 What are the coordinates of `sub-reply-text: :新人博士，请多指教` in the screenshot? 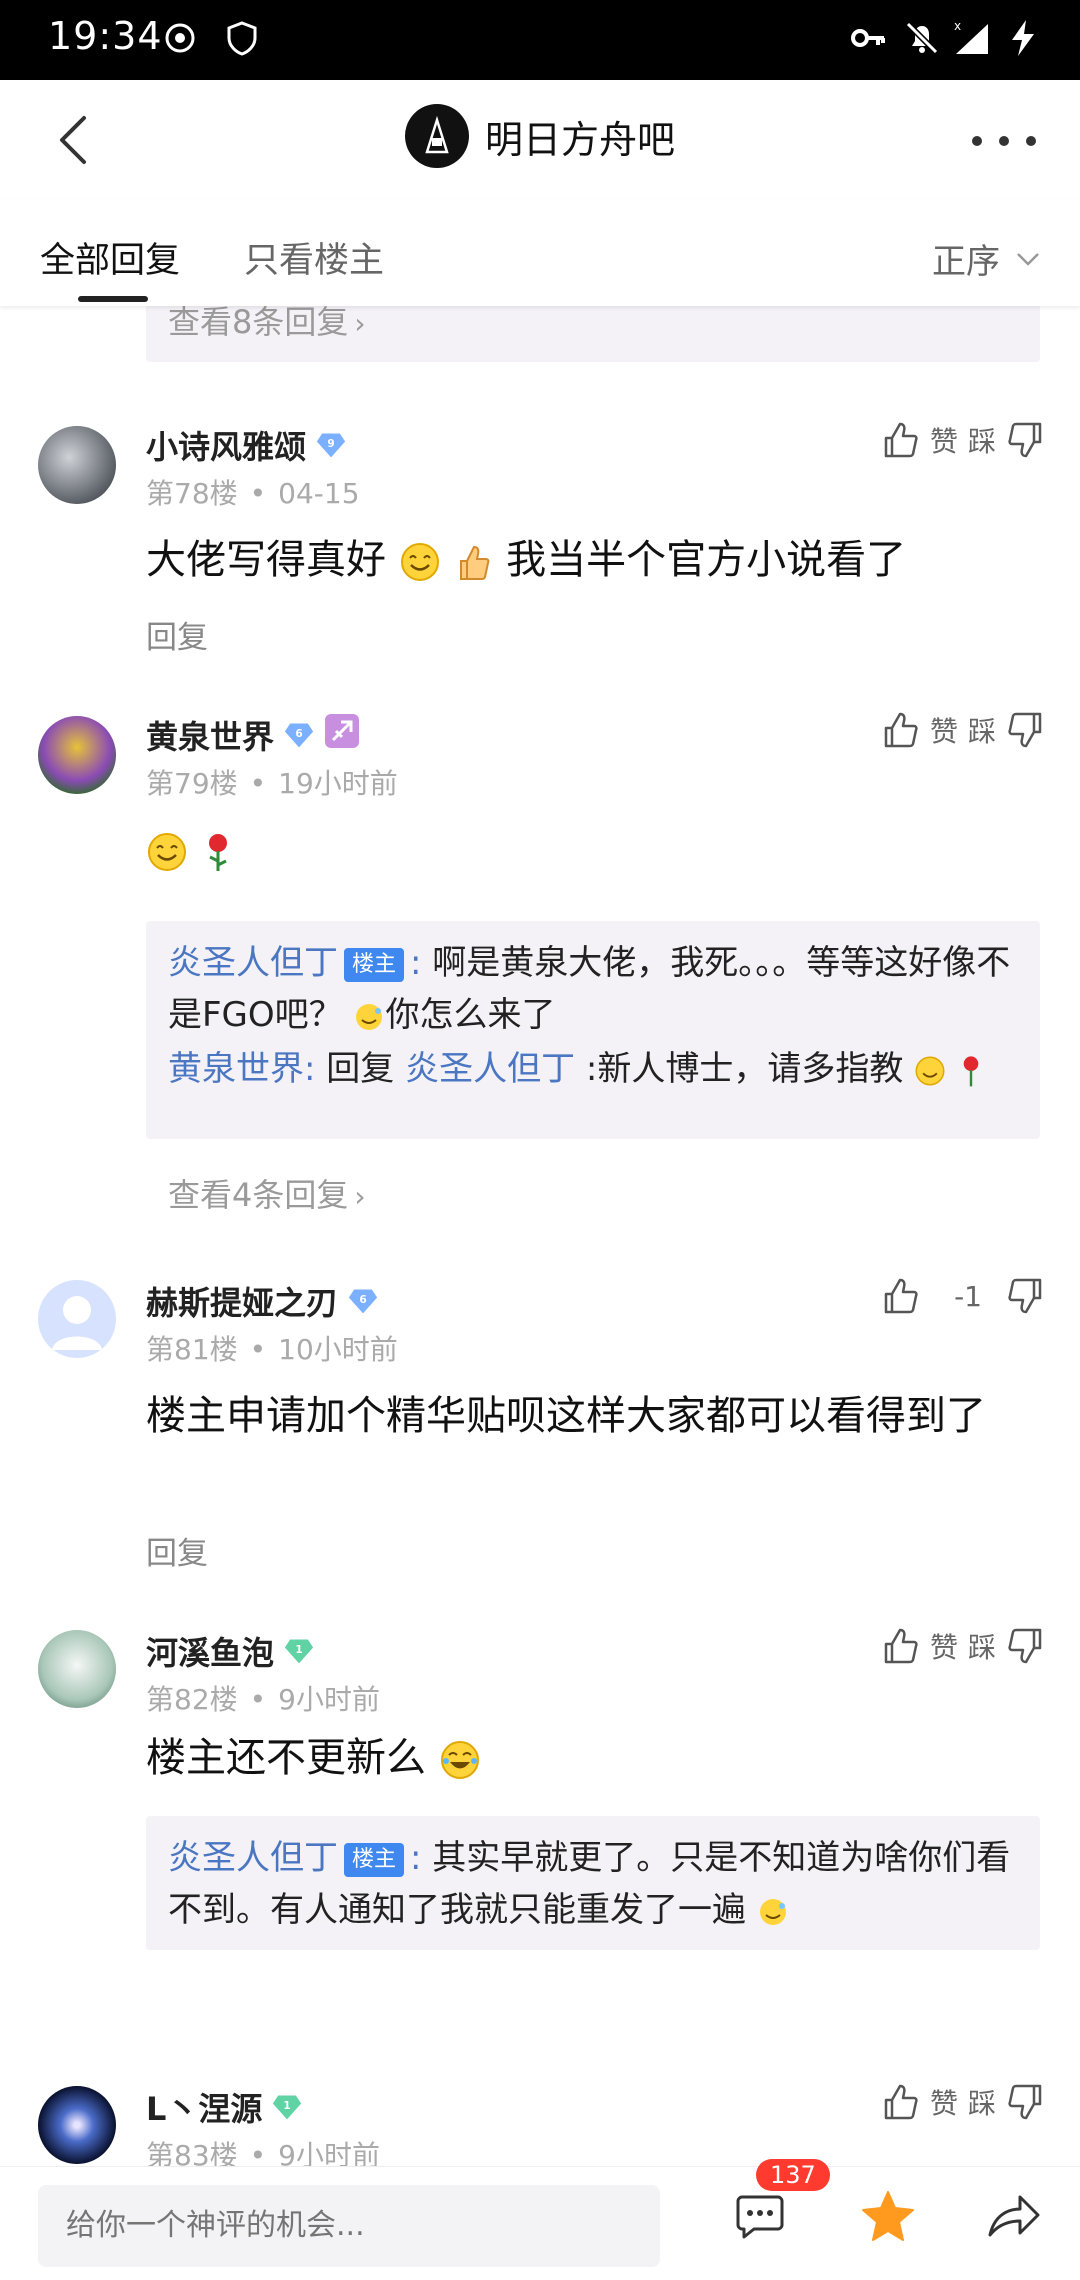 It's located at (744, 1069).